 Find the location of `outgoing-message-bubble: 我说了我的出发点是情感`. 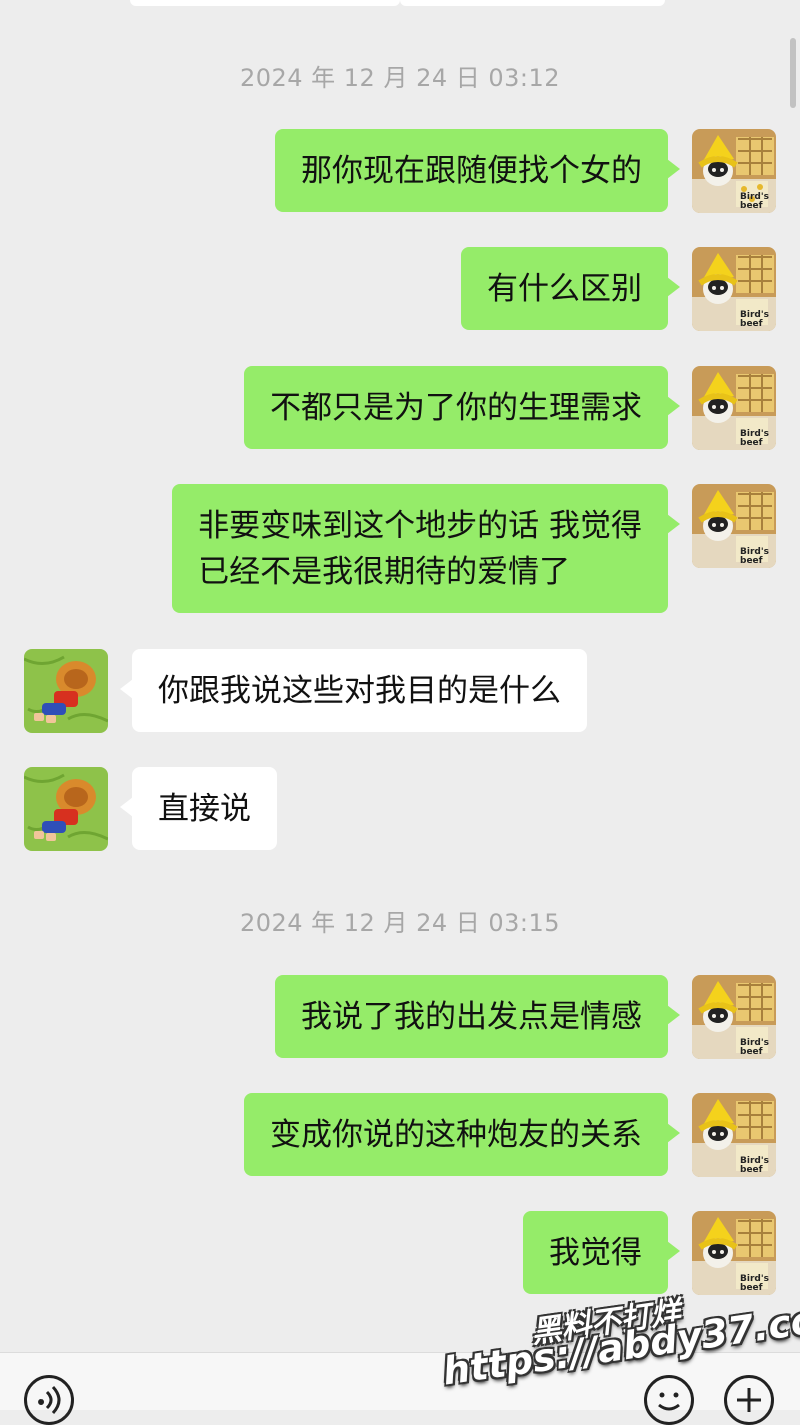

outgoing-message-bubble: 我说了我的出发点是情感 is located at coordinates (477, 1016).